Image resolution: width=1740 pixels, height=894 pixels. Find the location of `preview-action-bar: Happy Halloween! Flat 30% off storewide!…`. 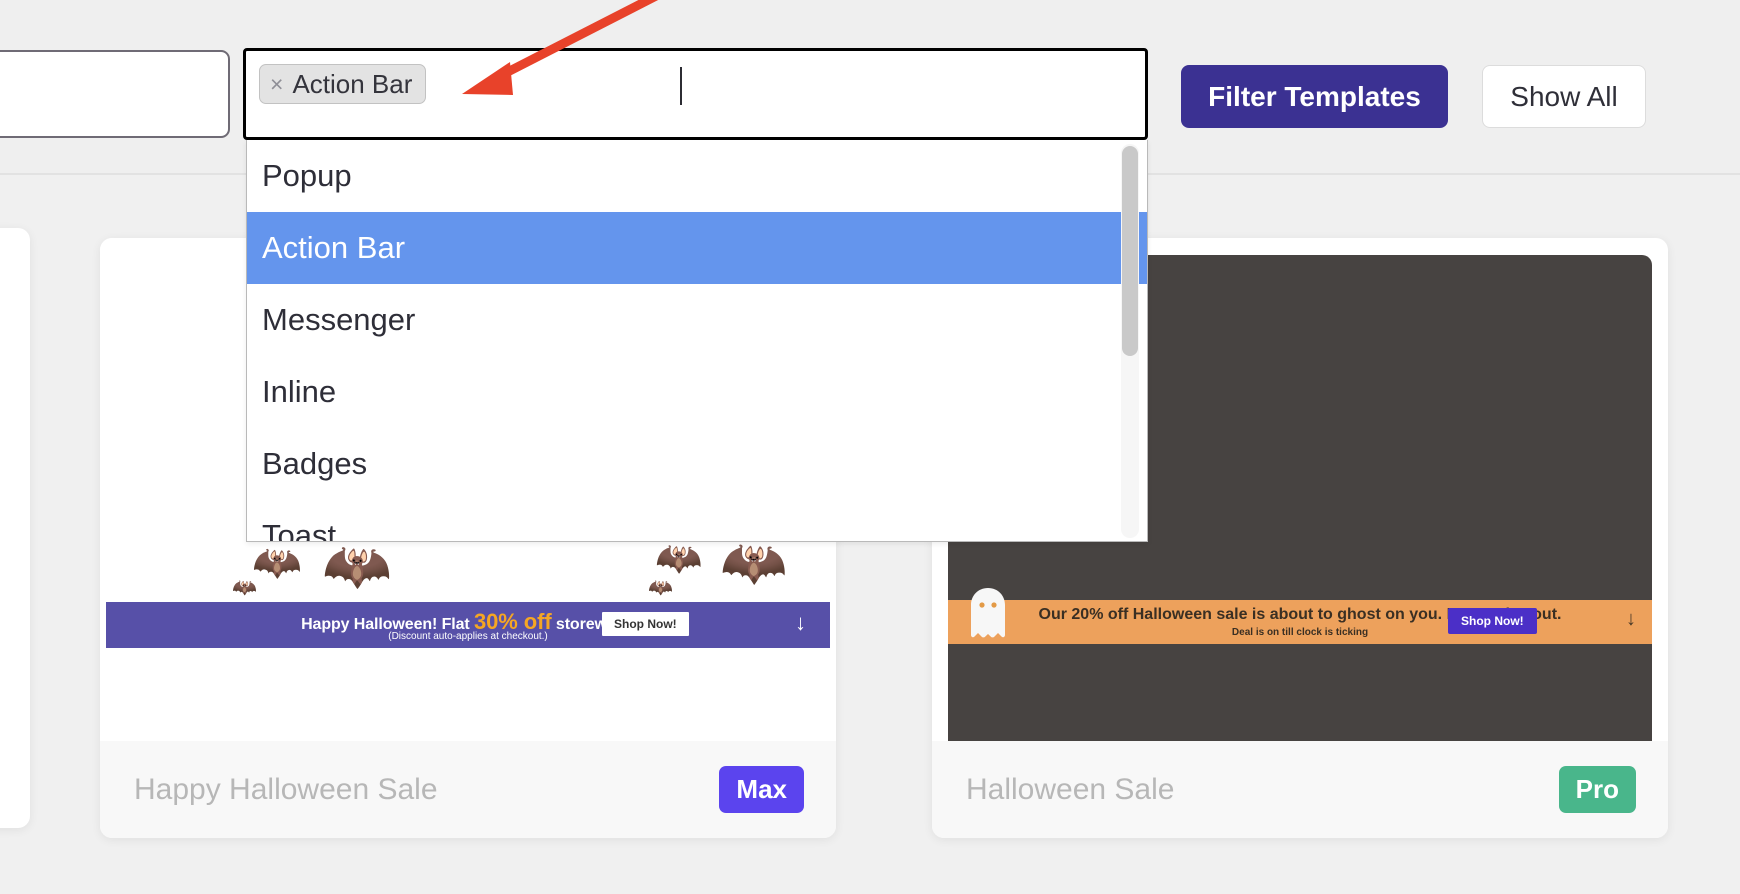

preview-action-bar: Happy Halloween! Flat 30% off storewide!… is located at coordinates (468, 625).